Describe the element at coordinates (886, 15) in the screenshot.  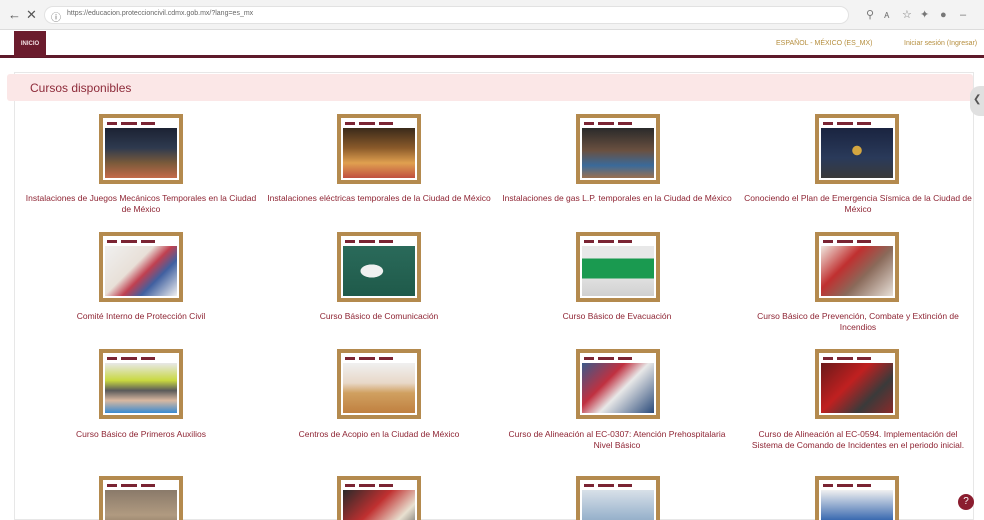
I see `read-aloud-icon: ᴀ` at that location.